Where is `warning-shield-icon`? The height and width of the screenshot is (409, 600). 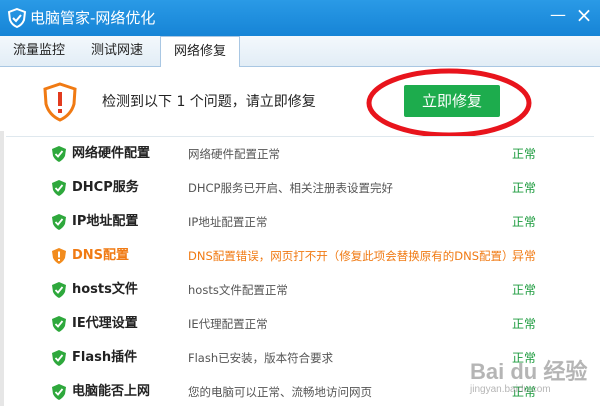
warning-shield-icon is located at coordinates (60, 102).